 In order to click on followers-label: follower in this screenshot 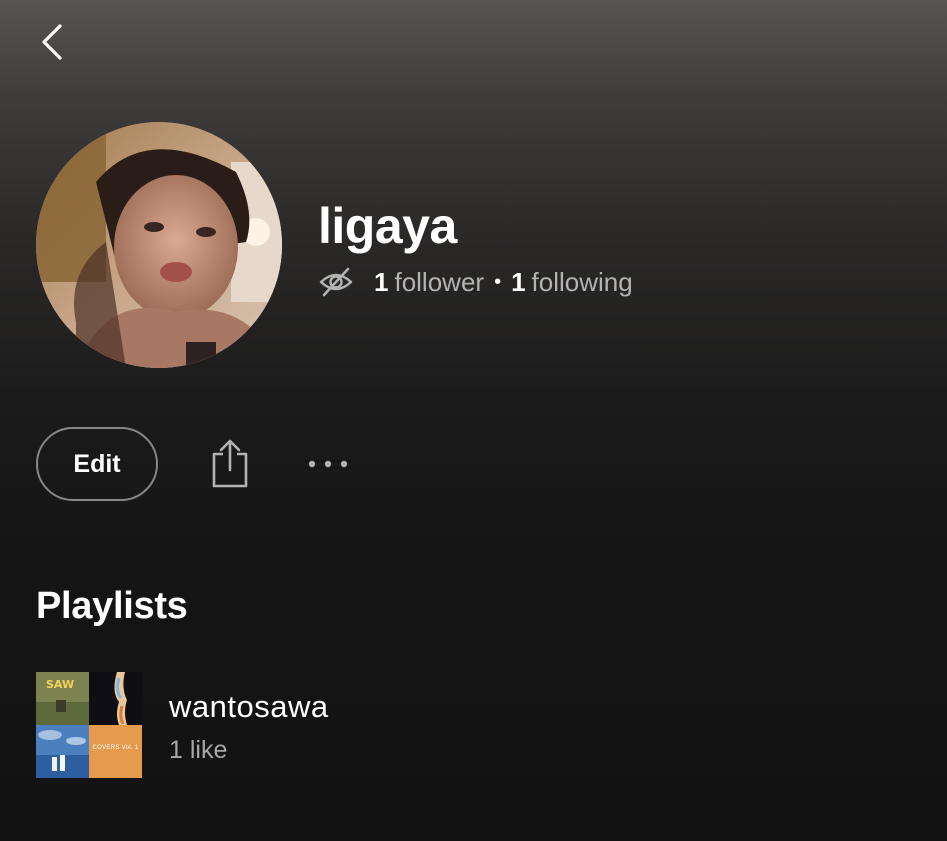, I will do `click(439, 281)`.